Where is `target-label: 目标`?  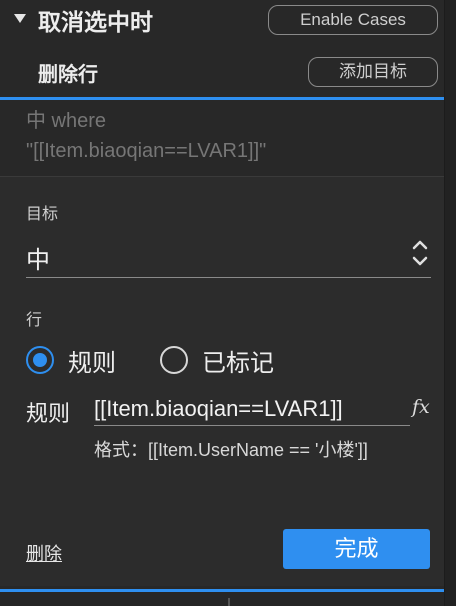 target-label: 目标 is located at coordinates (42, 214).